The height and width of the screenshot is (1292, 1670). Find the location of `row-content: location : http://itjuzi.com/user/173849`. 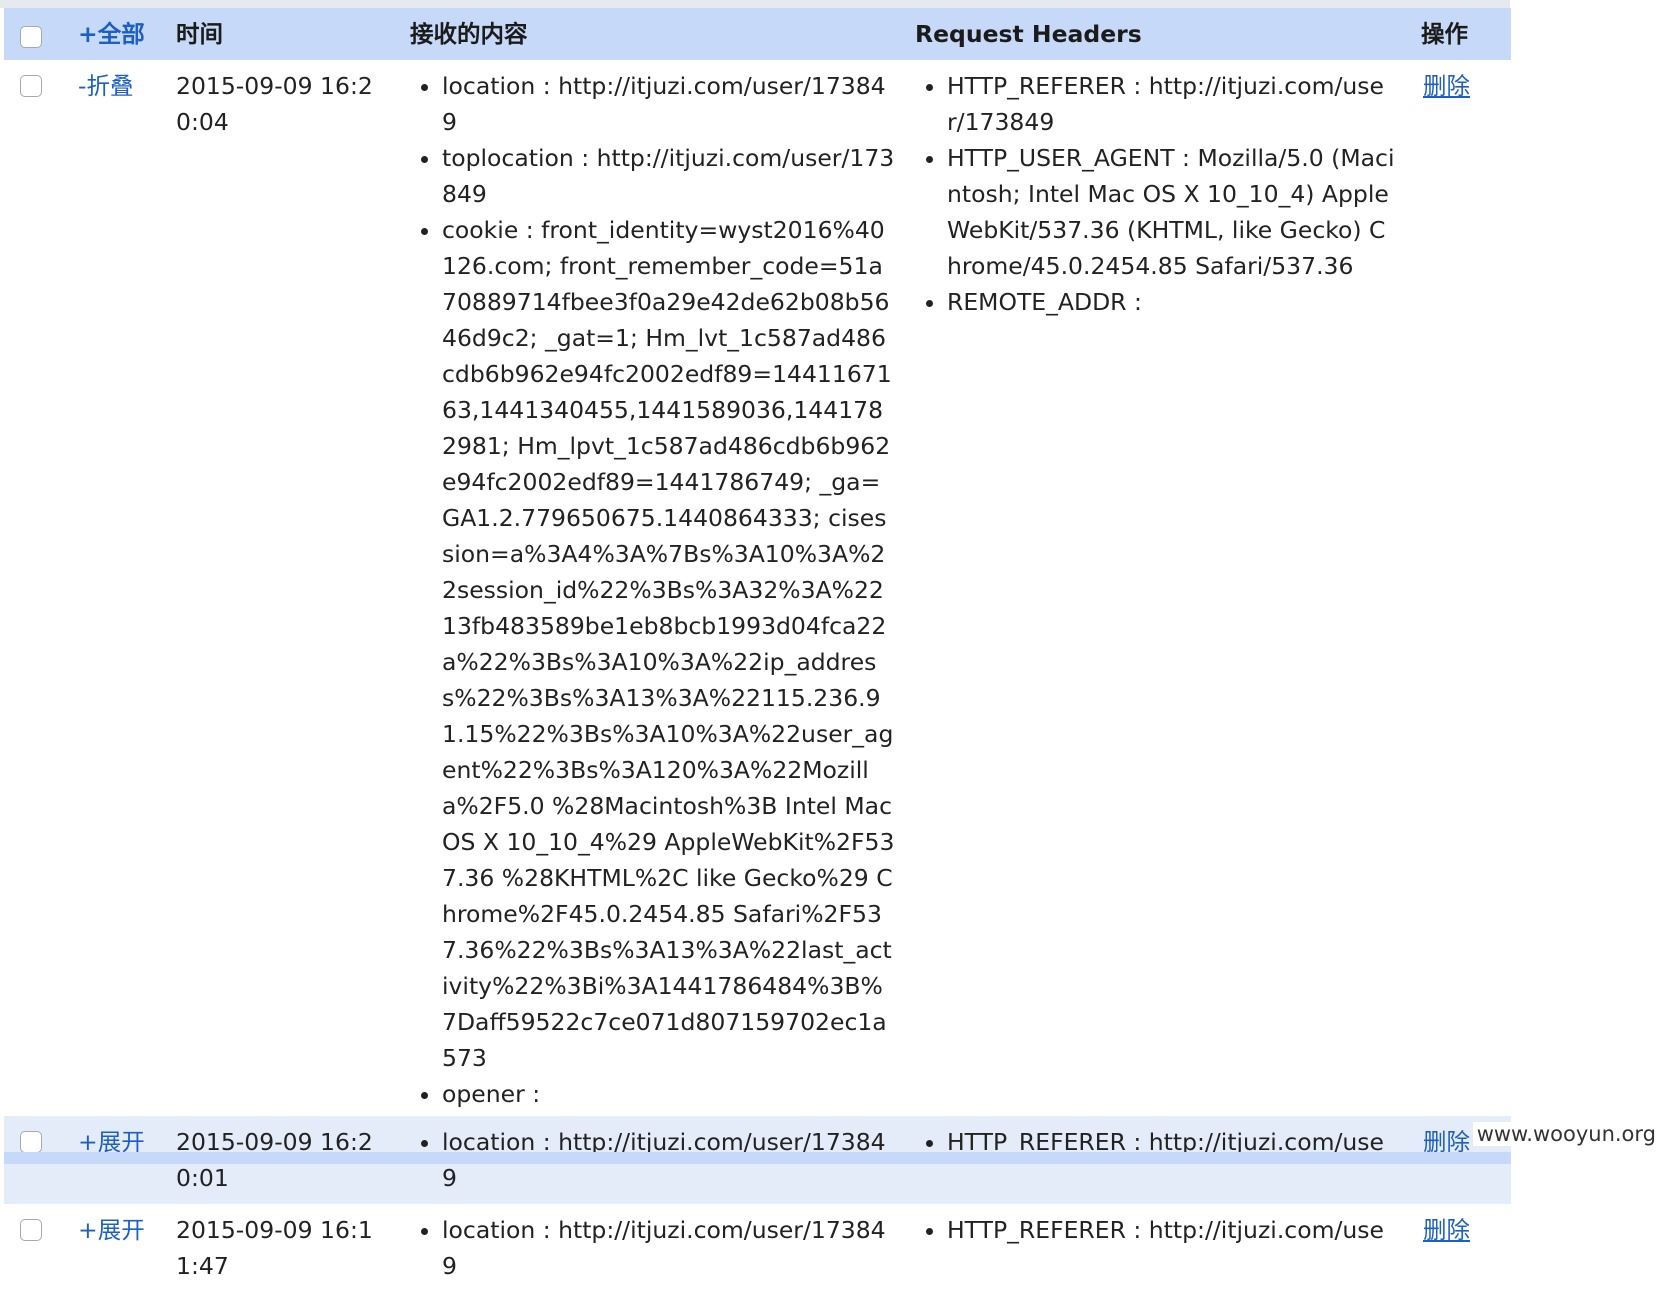

row-content: location : http://itjuzi.com/user/173849 is located at coordinates (642, 1248).